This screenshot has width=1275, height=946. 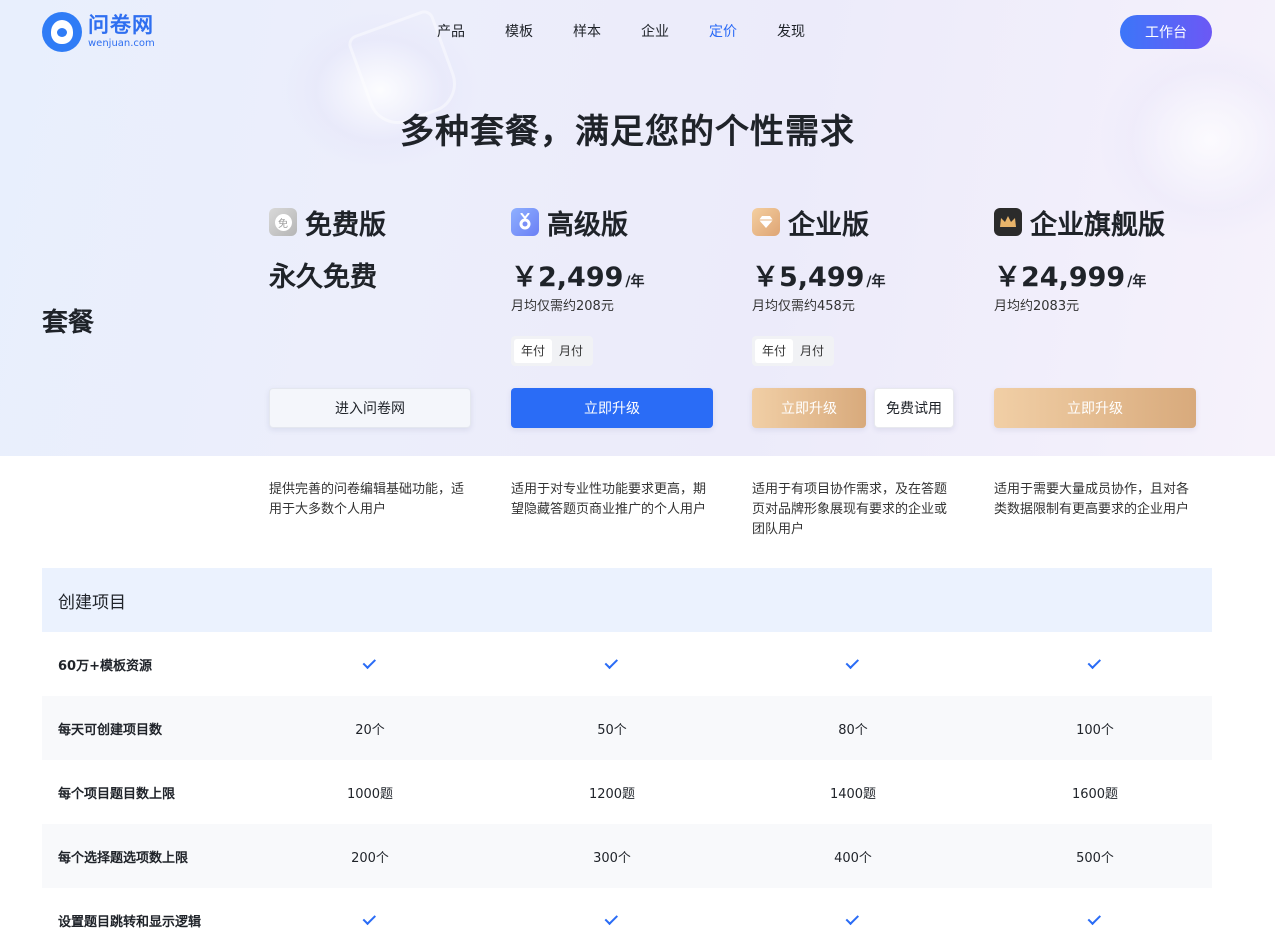 What do you see at coordinates (1095, 858) in the screenshot?
I see `feature-value: 500个` at bounding box center [1095, 858].